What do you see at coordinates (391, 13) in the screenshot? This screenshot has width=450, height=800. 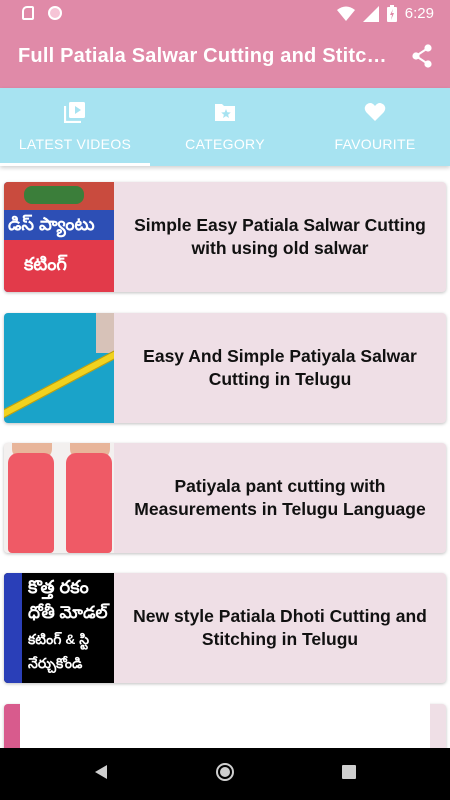 I see `battery-icon` at bounding box center [391, 13].